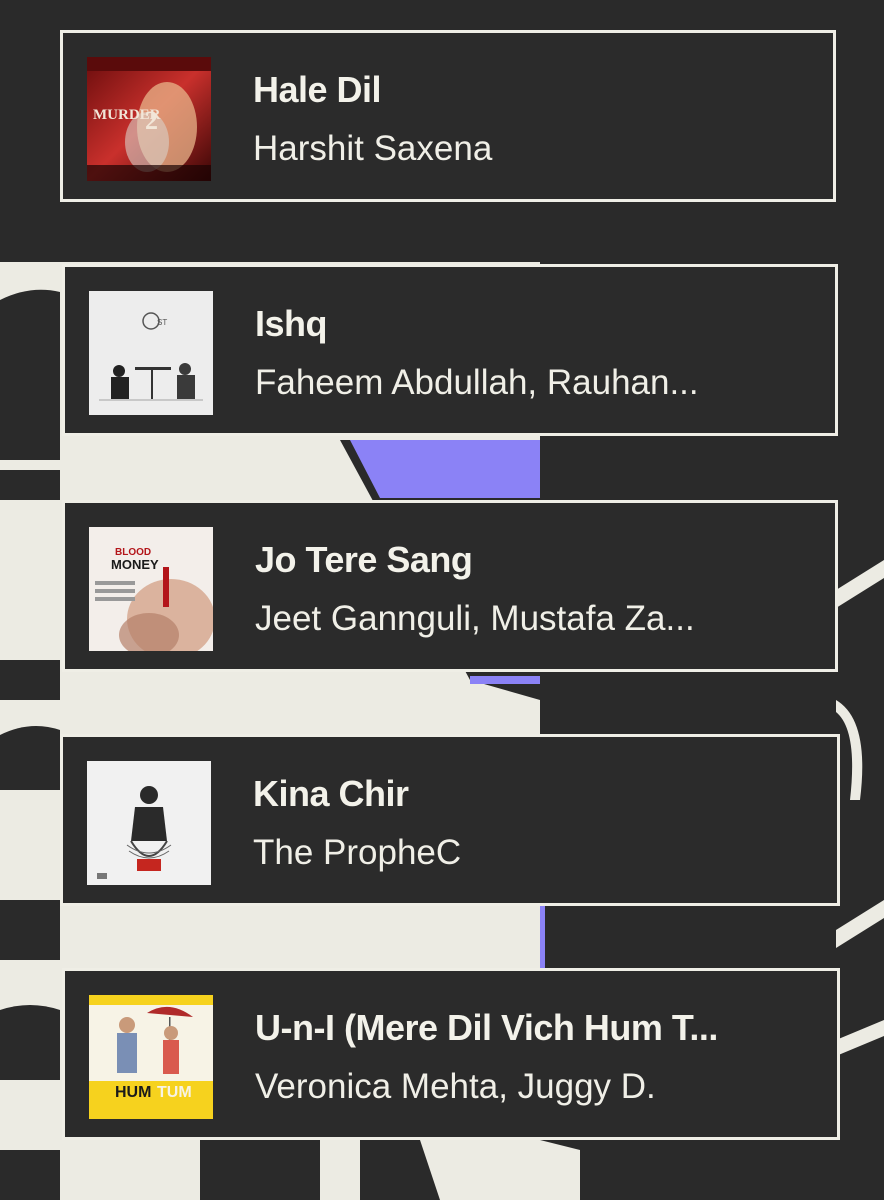  I want to click on track-card-hale-dil: MURDER 2 Hale Dil Harshit Saxena, so click(448, 116).